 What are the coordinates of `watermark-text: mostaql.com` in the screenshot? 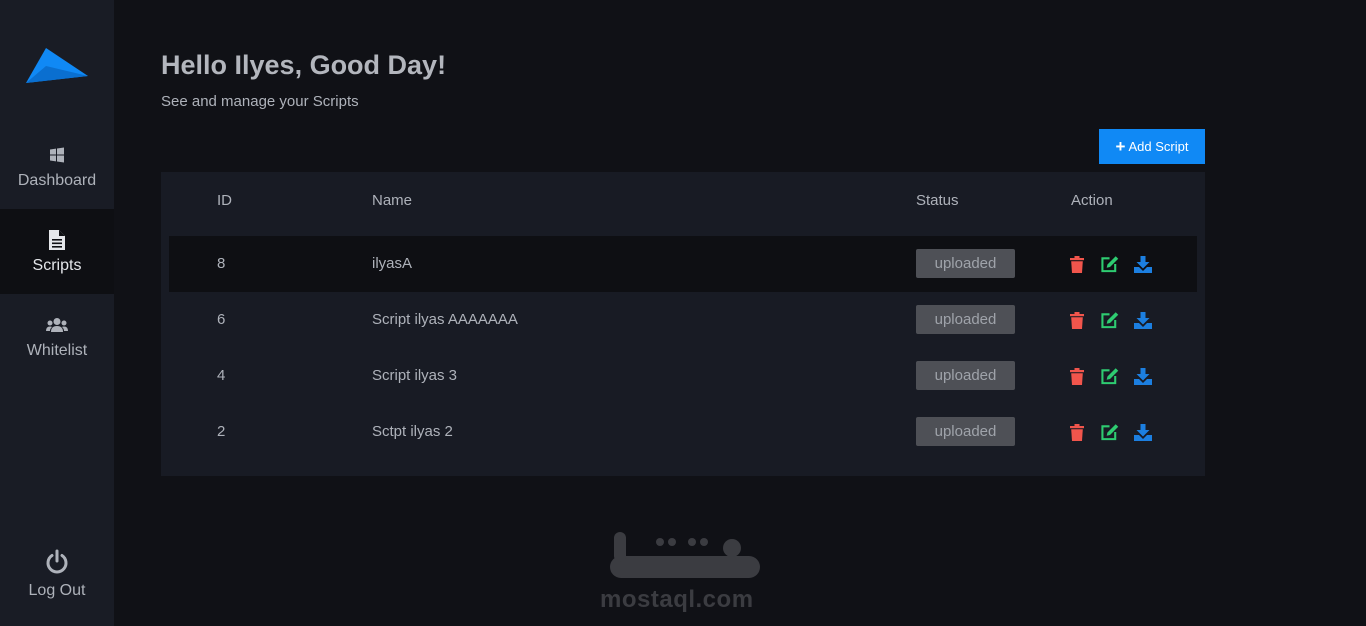 It's located at (677, 599).